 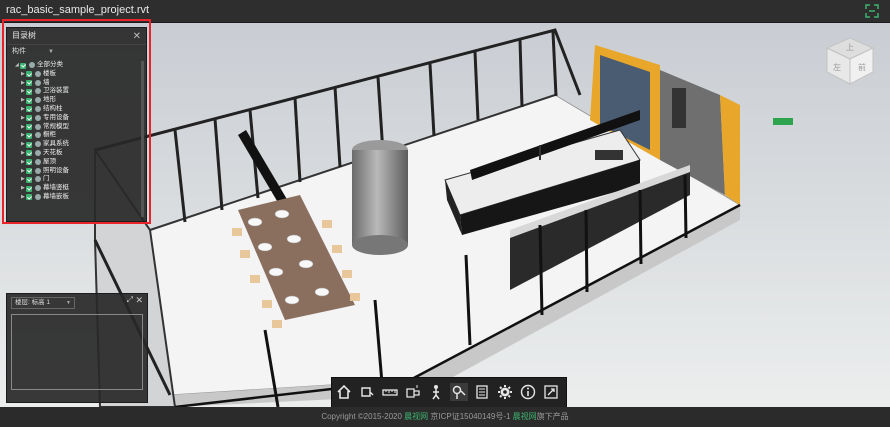 What do you see at coordinates (850, 47) in the screenshot?
I see `view-cube-top: 上` at bounding box center [850, 47].